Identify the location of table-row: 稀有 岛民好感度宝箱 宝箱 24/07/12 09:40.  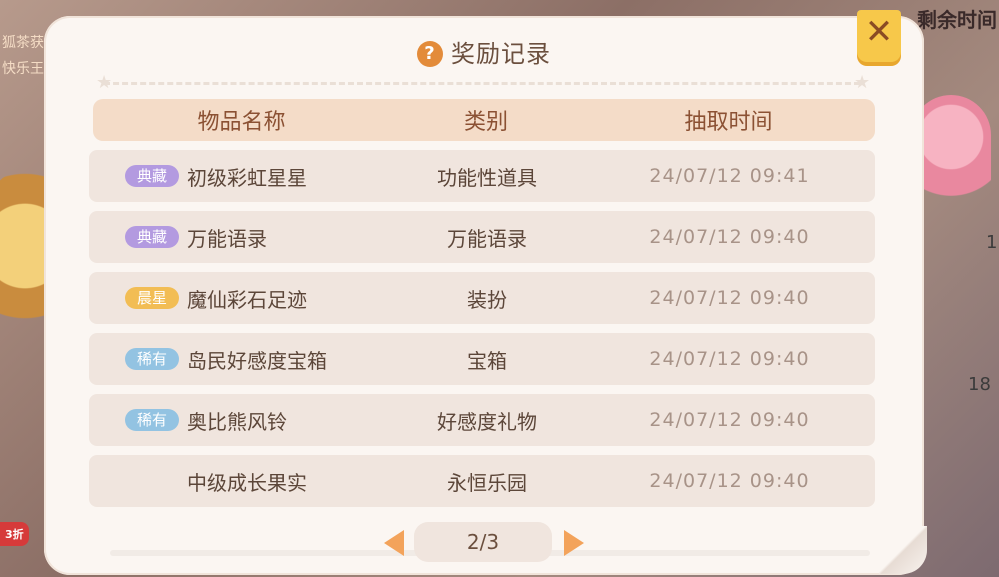
(482, 359).